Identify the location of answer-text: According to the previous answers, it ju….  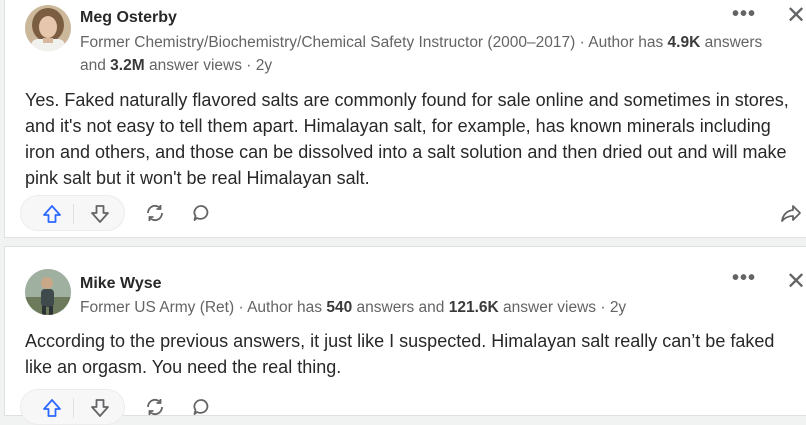
(400, 354).